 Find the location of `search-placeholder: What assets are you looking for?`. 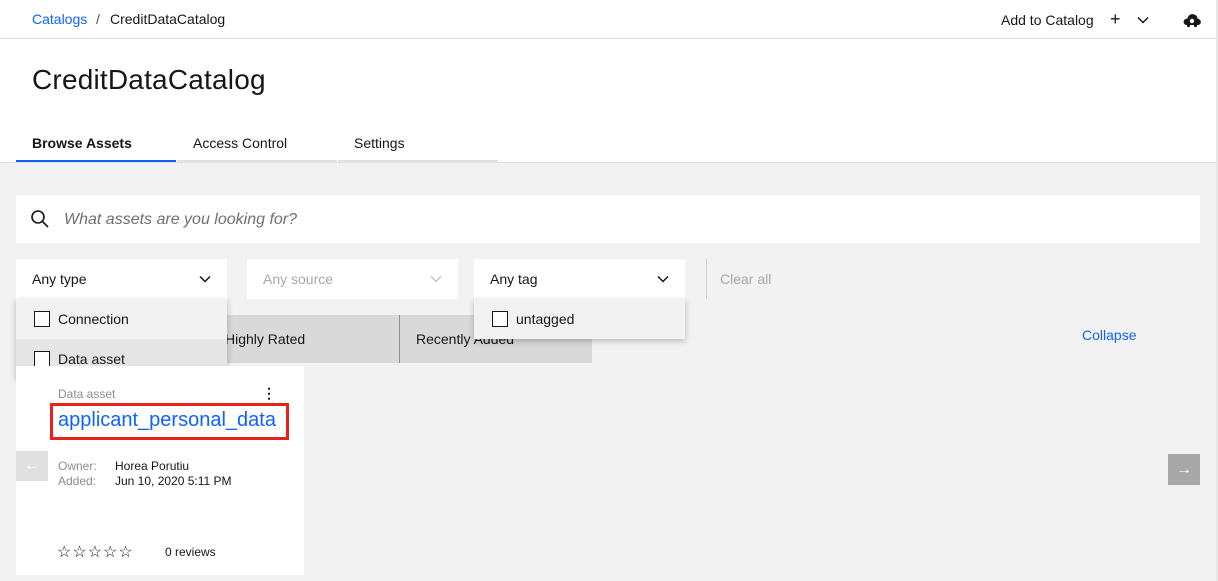

search-placeholder: What assets are you looking for? is located at coordinates (181, 219).